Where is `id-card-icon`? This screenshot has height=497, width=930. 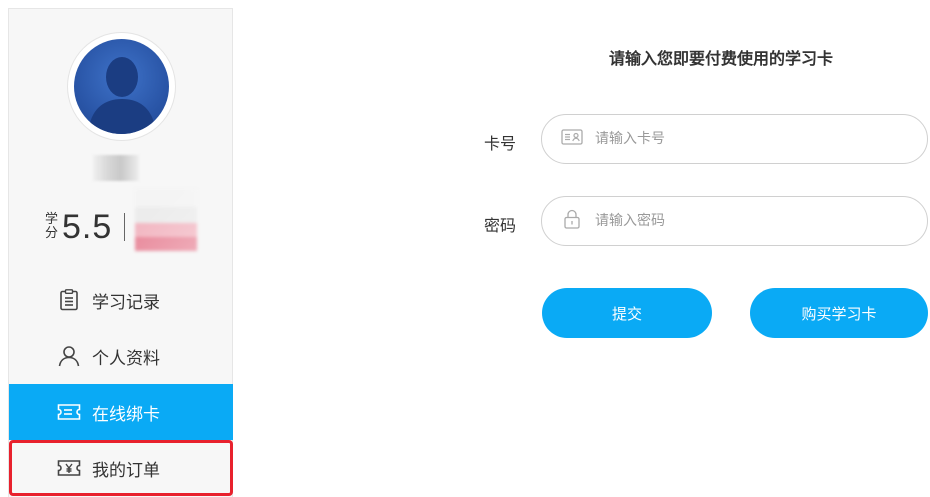 id-card-icon is located at coordinates (572, 139).